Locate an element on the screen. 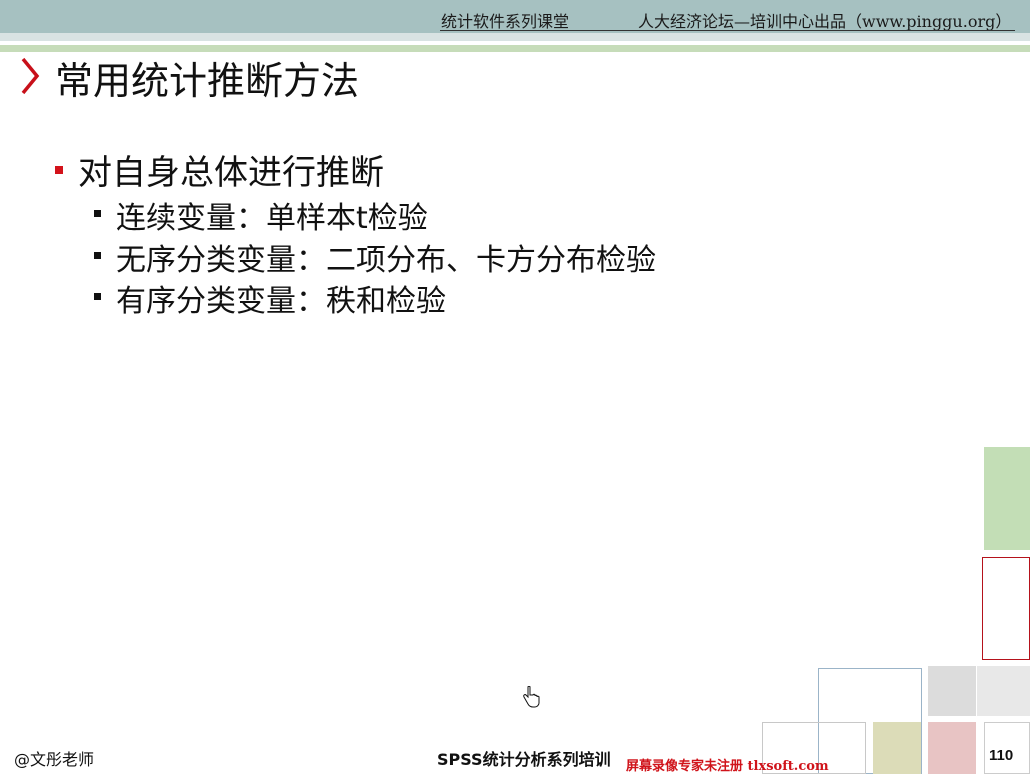 This screenshot has width=1030, height=774. chevron-right-icon is located at coordinates (30, 76).